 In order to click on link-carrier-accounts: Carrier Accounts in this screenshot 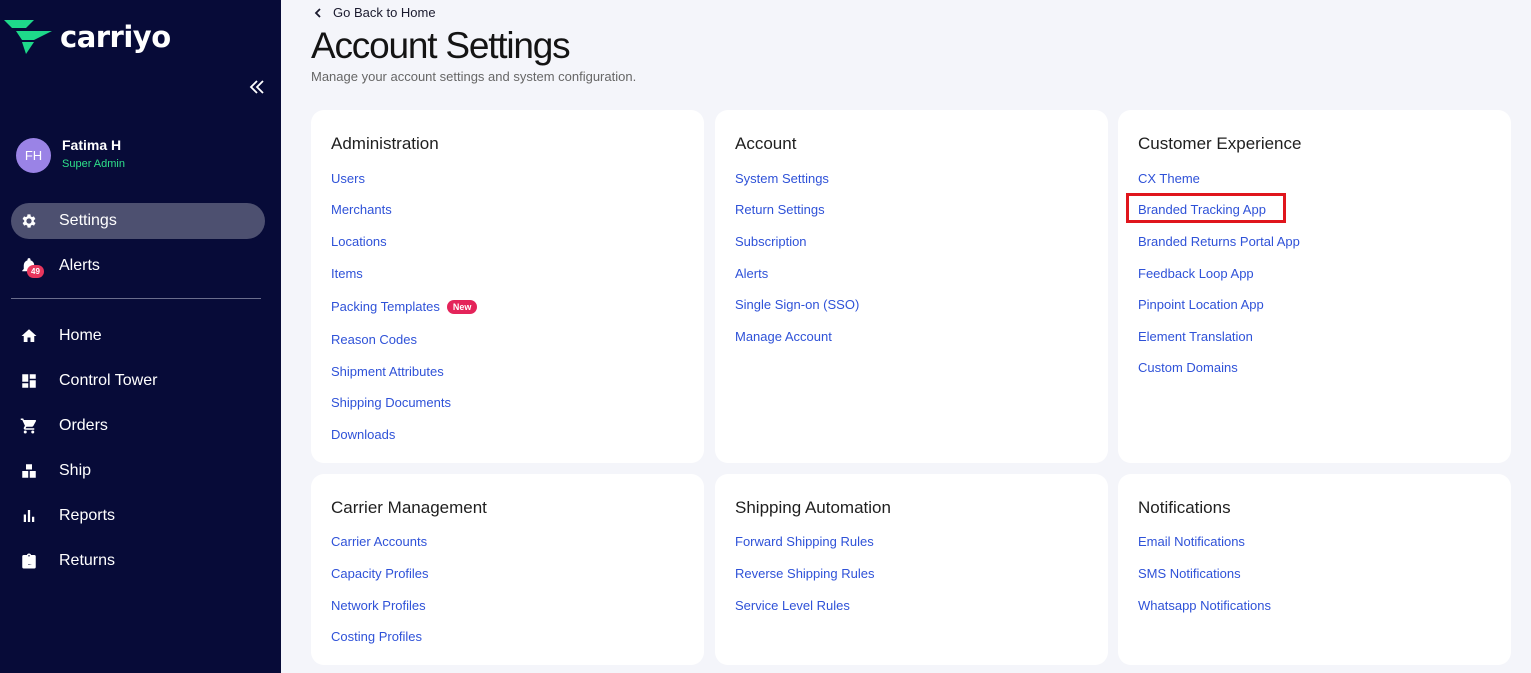, I will do `click(379, 541)`.